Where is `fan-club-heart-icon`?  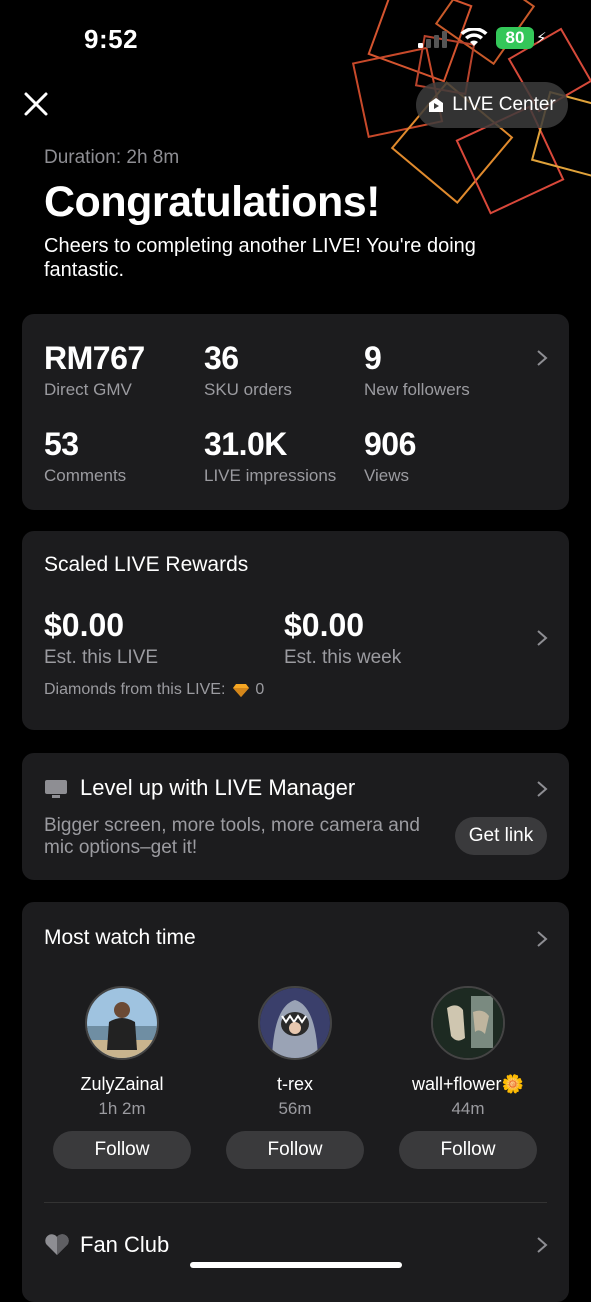
fan-club-heart-icon is located at coordinates (57, 1244).